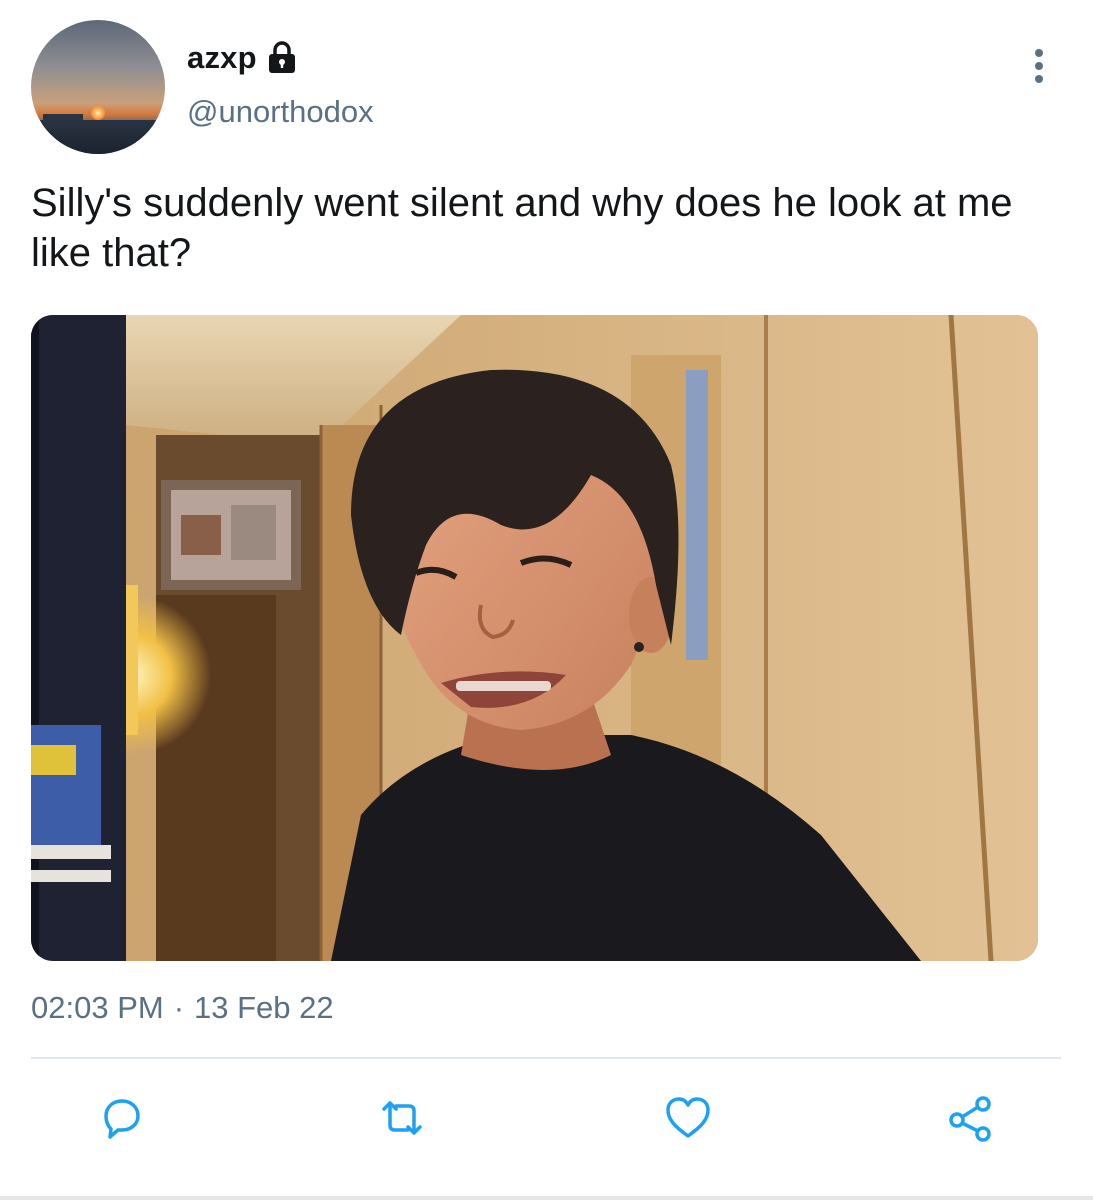 This screenshot has height=1200, width=1093. What do you see at coordinates (98, 113) in the screenshot?
I see `avatar-sun` at bounding box center [98, 113].